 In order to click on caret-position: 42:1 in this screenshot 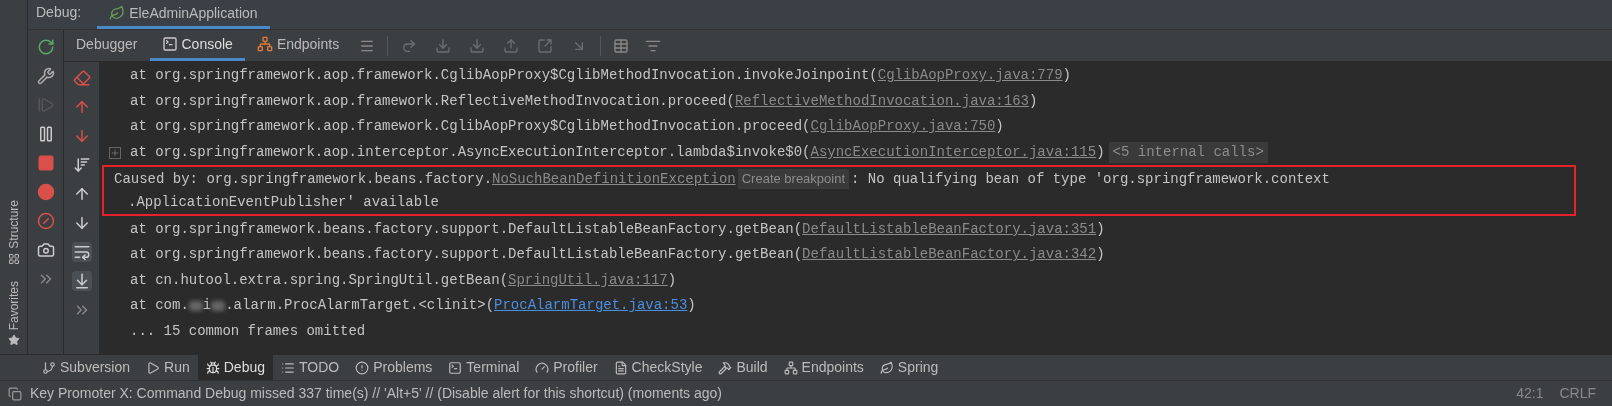, I will do `click(1530, 393)`.